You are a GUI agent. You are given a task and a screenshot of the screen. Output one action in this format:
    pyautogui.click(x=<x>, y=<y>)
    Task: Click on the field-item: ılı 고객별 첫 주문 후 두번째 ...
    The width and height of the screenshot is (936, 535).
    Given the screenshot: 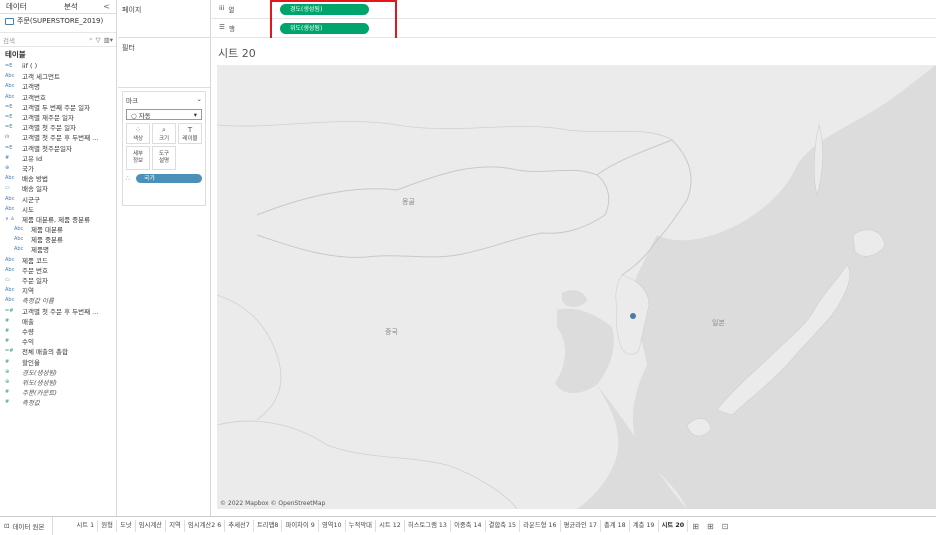 What is the action you would take?
    pyautogui.click(x=58, y=137)
    